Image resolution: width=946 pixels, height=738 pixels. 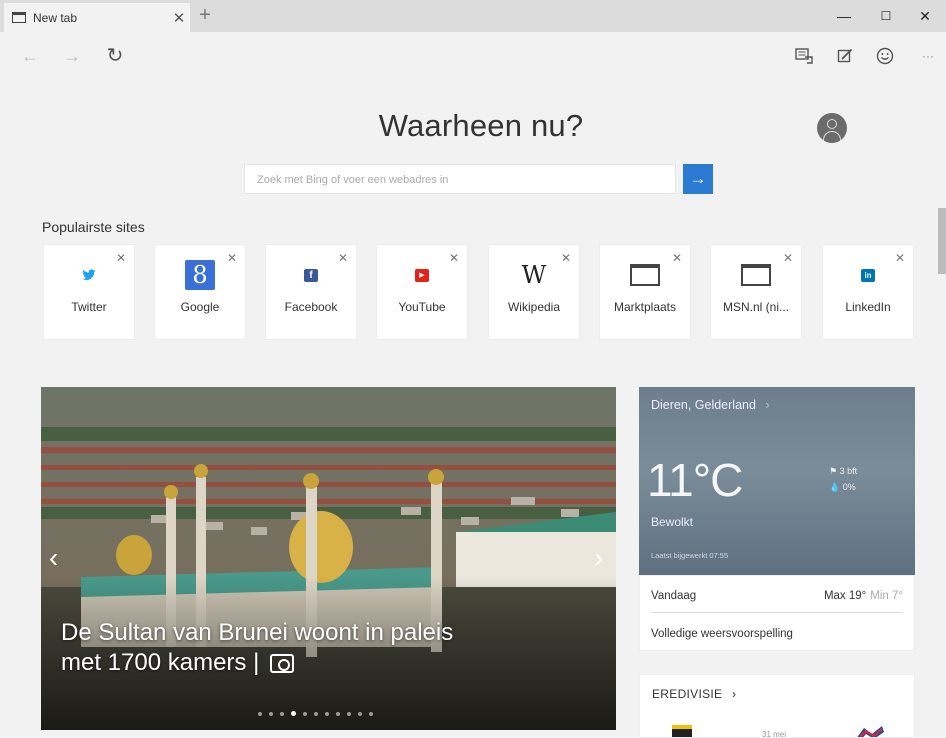 I want to click on reading-view-icon, so click(x=804, y=56).